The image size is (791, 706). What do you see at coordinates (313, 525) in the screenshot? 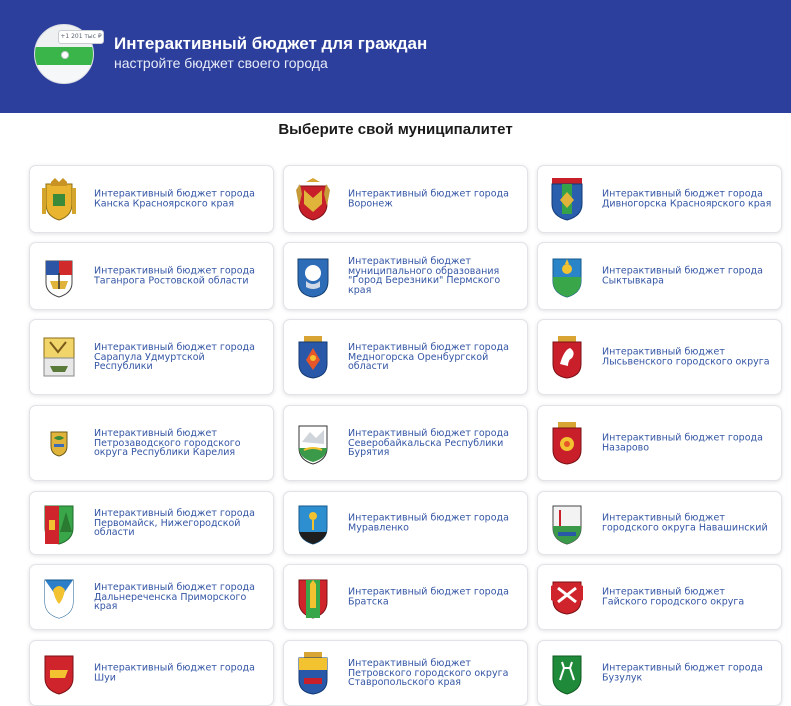
I see `muravlenko-crest-icon` at bounding box center [313, 525].